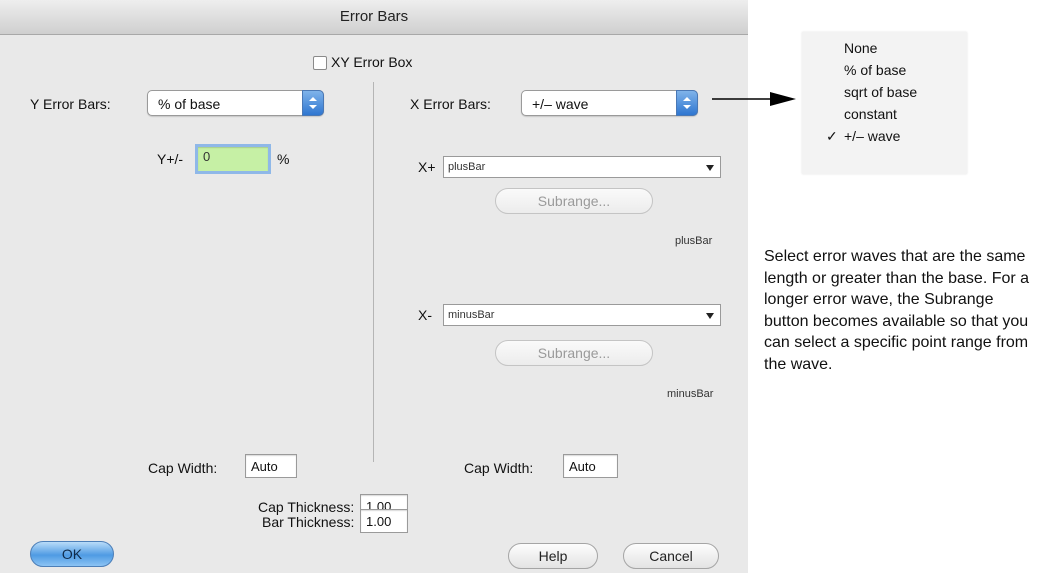  What do you see at coordinates (189, 104) in the screenshot?
I see `y-error-bars-value: % of base` at bounding box center [189, 104].